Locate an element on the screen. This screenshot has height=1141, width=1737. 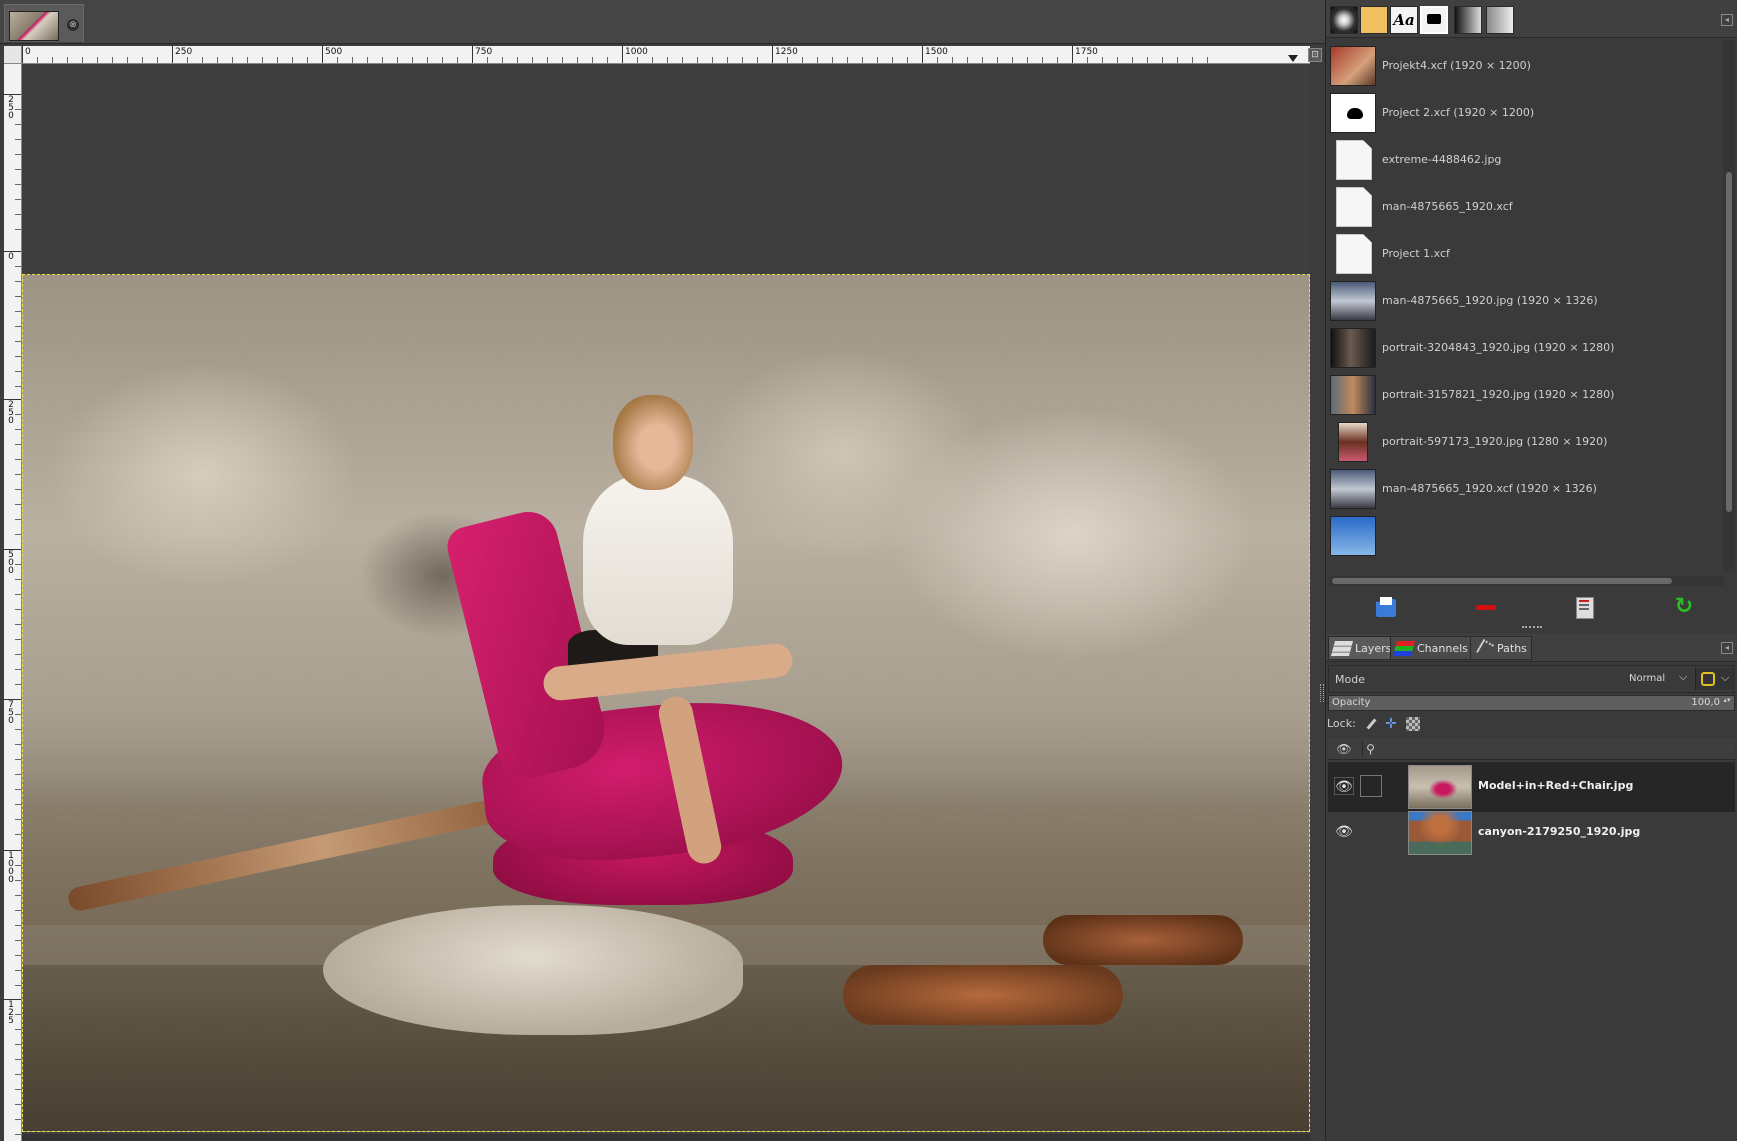
tab-layers: Layers is located at coordinates (1362, 648).